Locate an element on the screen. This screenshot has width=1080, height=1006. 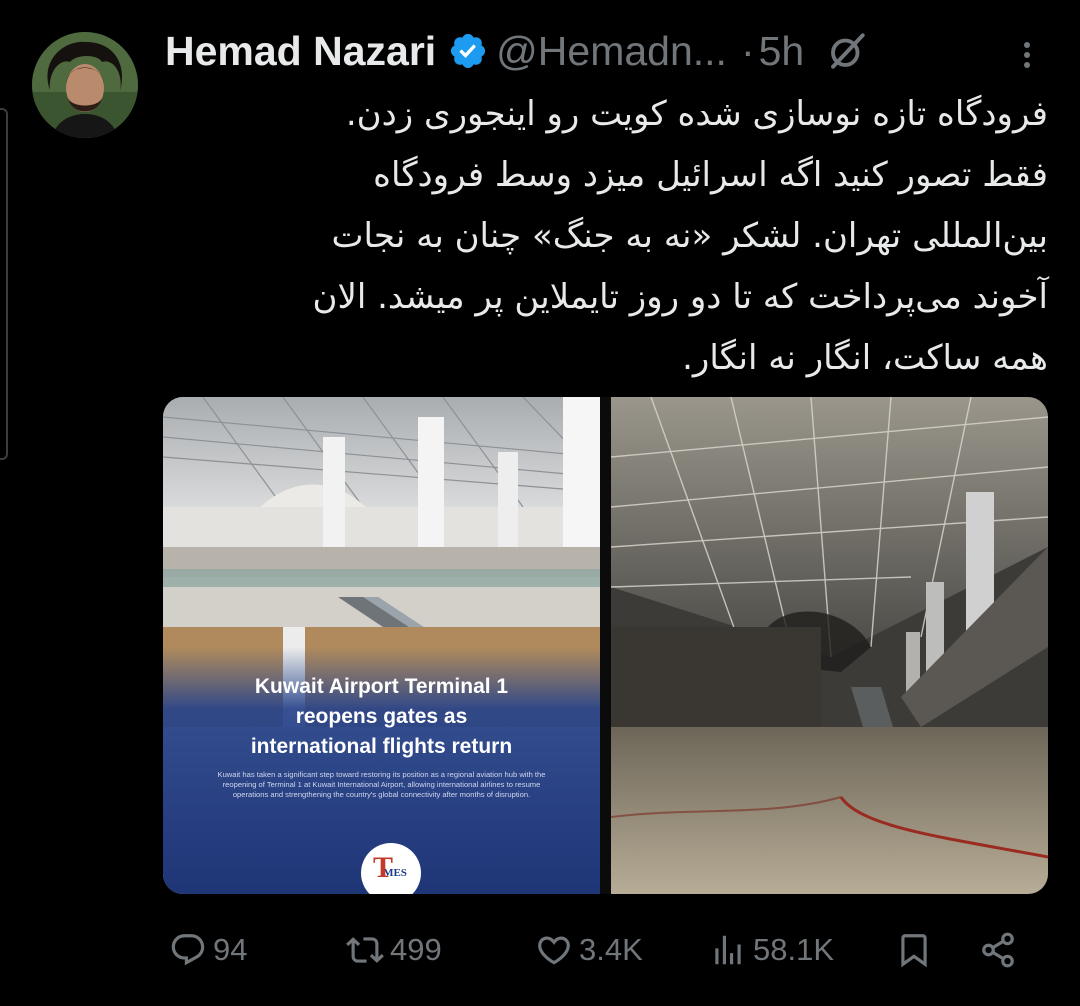
like-count: 3.4K is located at coordinates (611, 949).